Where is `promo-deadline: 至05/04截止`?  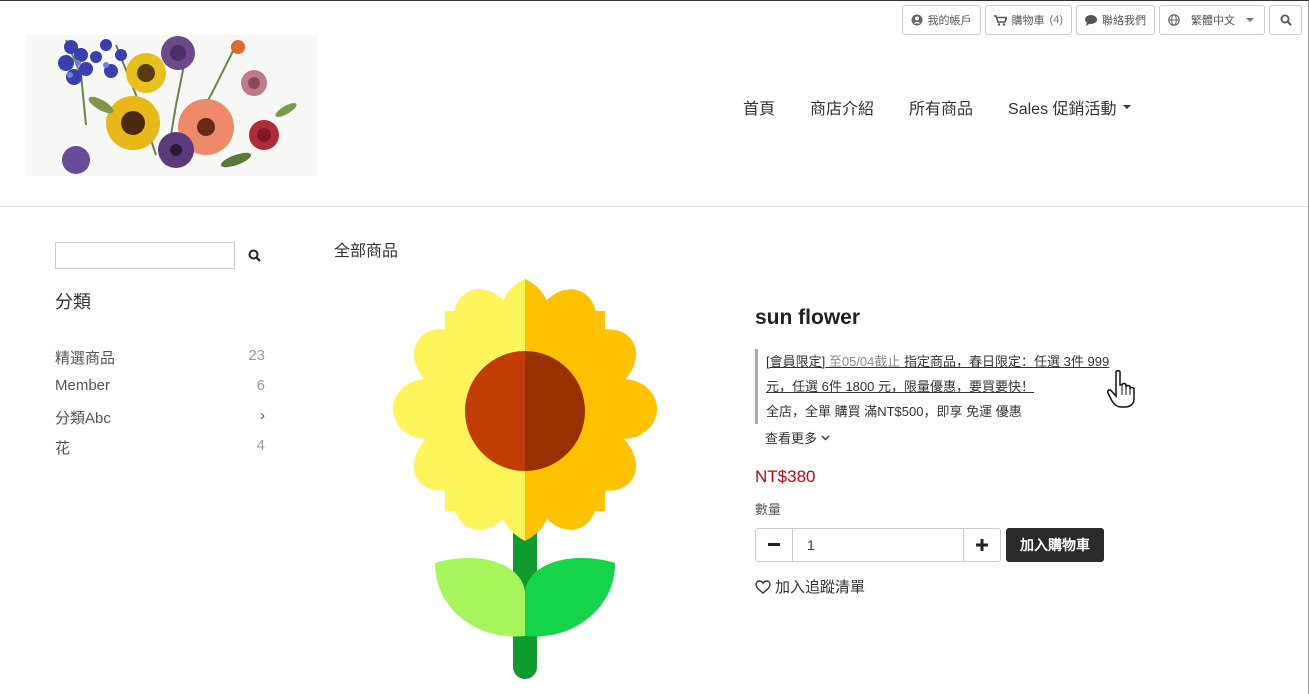 promo-deadline: 至05/04截止 is located at coordinates (864, 361).